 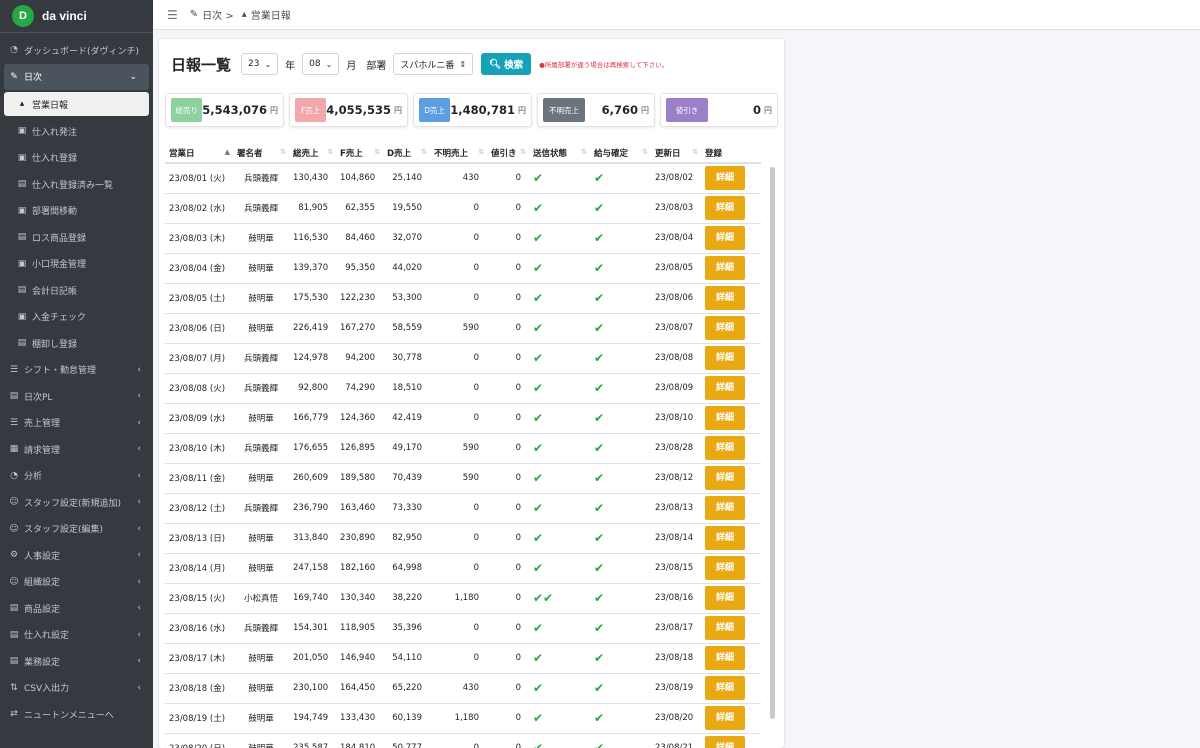 What do you see at coordinates (620, 153) in the screenshot?
I see `column-header: 給与確定 ⇅` at bounding box center [620, 153].